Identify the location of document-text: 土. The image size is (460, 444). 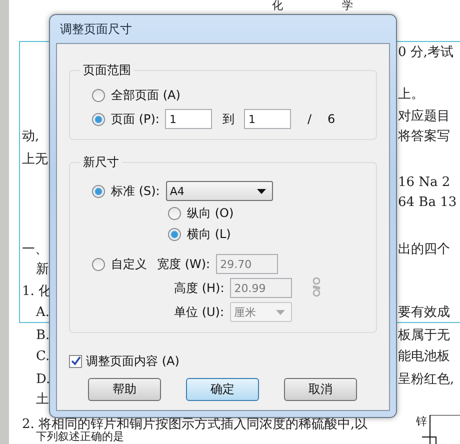
(42, 400).